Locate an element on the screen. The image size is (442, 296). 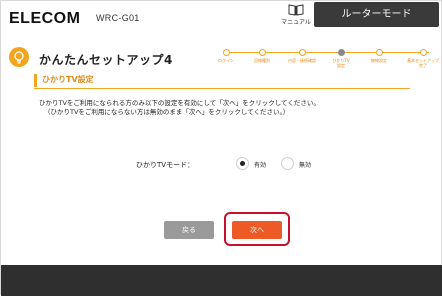
next-button-highlight: 次へ is located at coordinates (257, 229).